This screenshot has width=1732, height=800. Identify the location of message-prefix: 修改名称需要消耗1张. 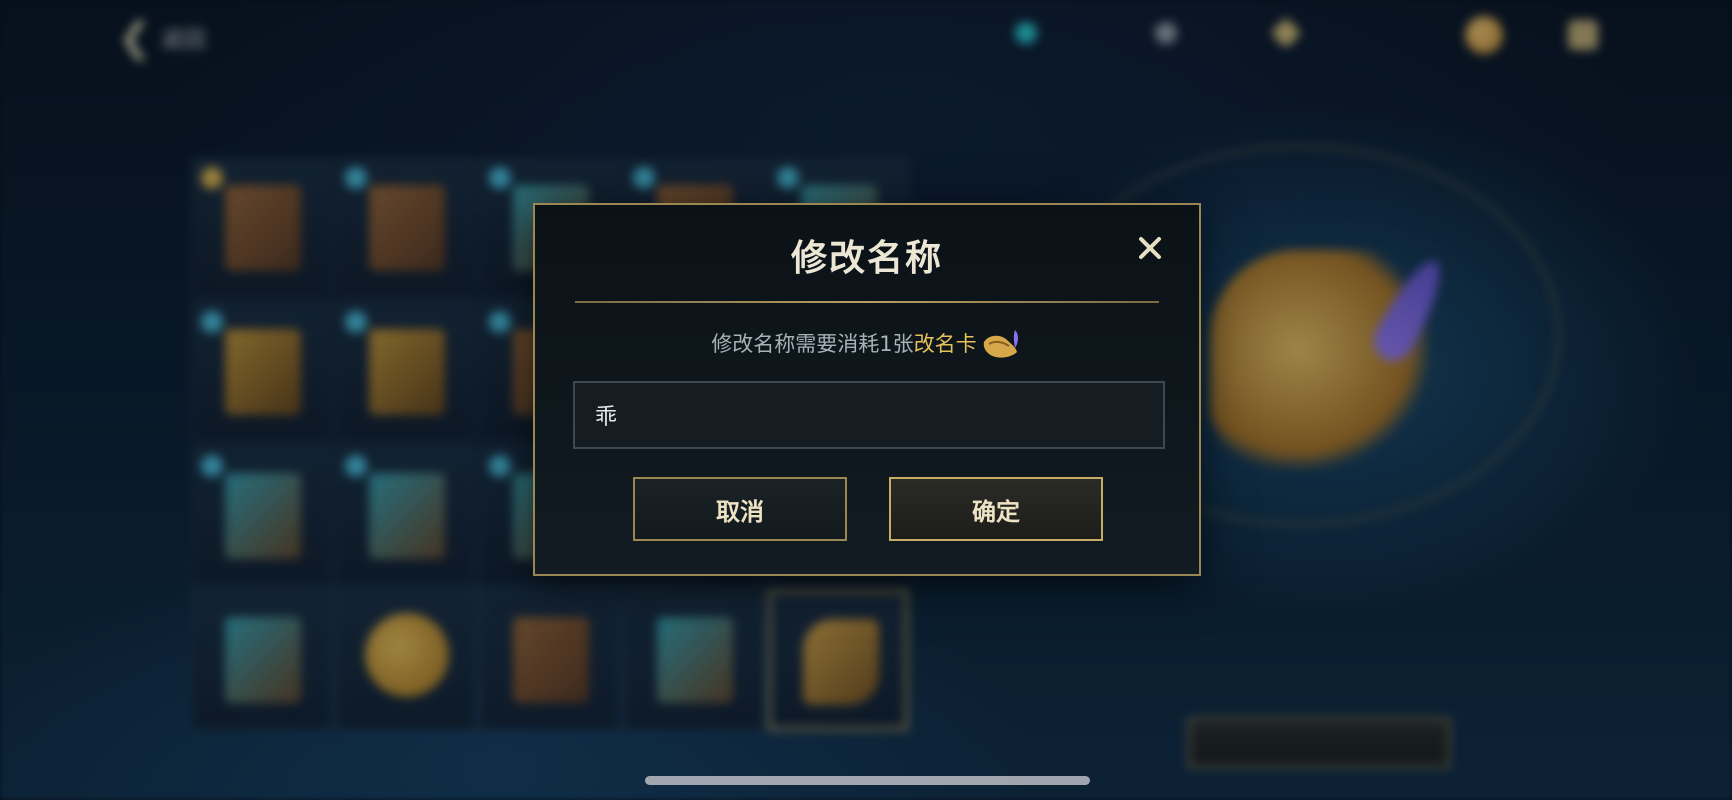
(812, 344).